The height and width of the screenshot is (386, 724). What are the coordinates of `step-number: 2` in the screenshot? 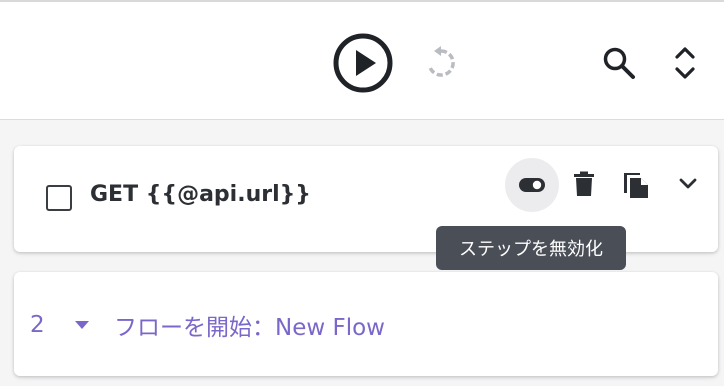 It's located at (37, 325).